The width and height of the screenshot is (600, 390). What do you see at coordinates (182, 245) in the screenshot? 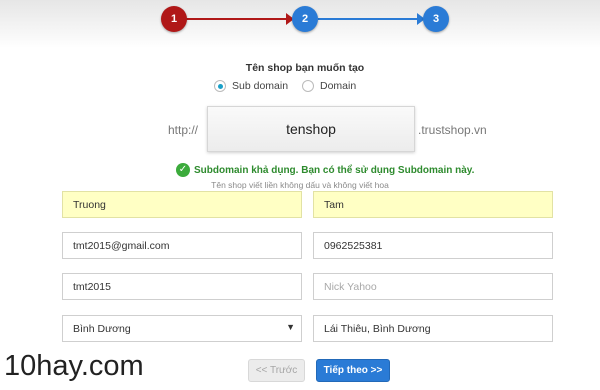
I see `email-field` at bounding box center [182, 245].